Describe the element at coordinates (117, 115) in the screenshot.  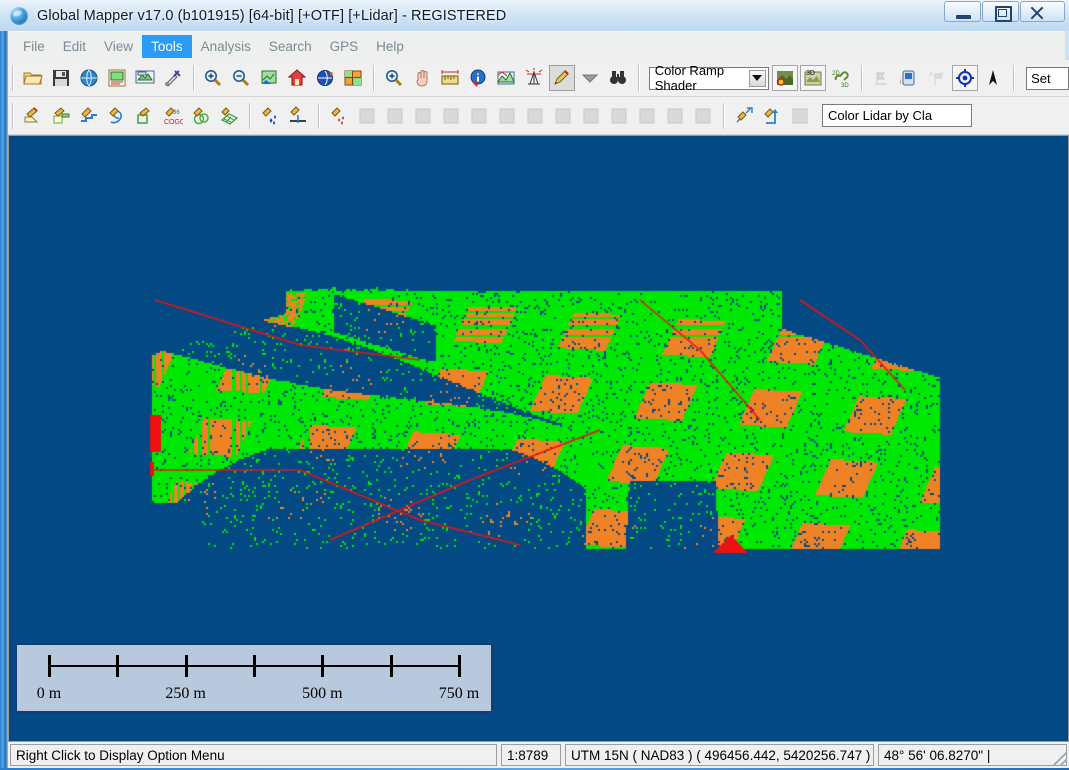
I see `digitize-freehand-icon` at that location.